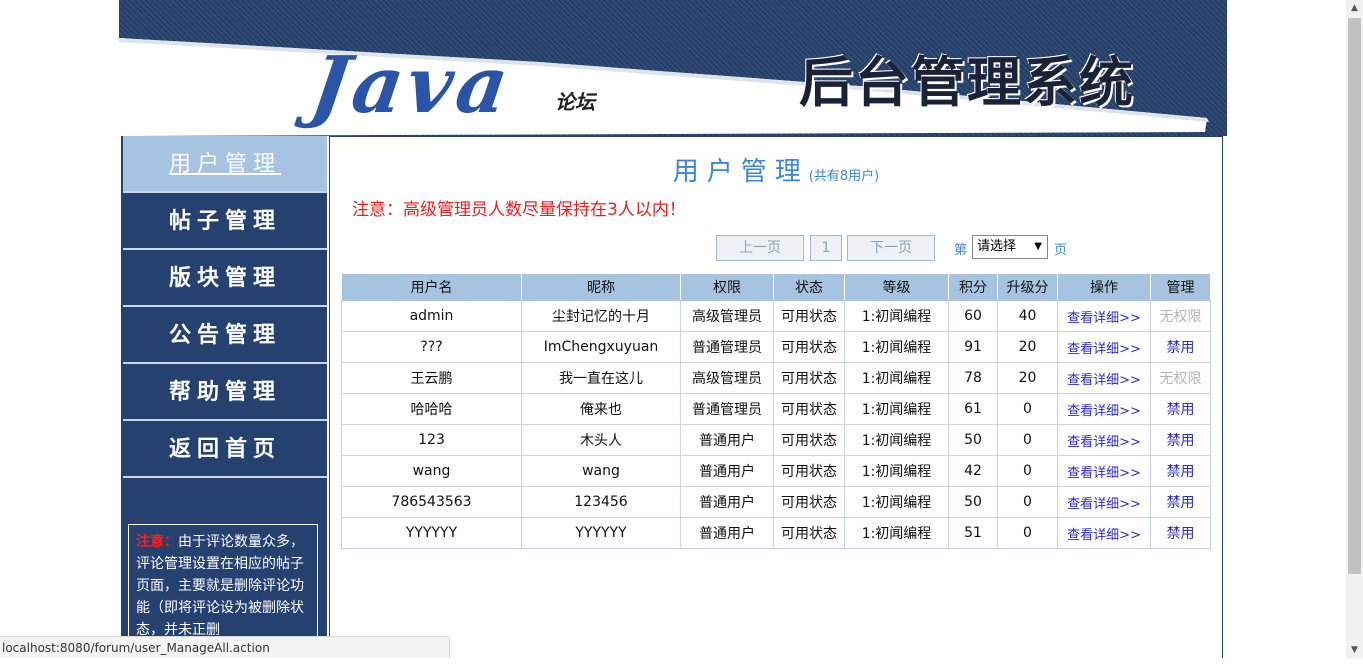 This screenshot has width=1363, height=664. I want to click on cell-nickname: 123456, so click(601, 502).